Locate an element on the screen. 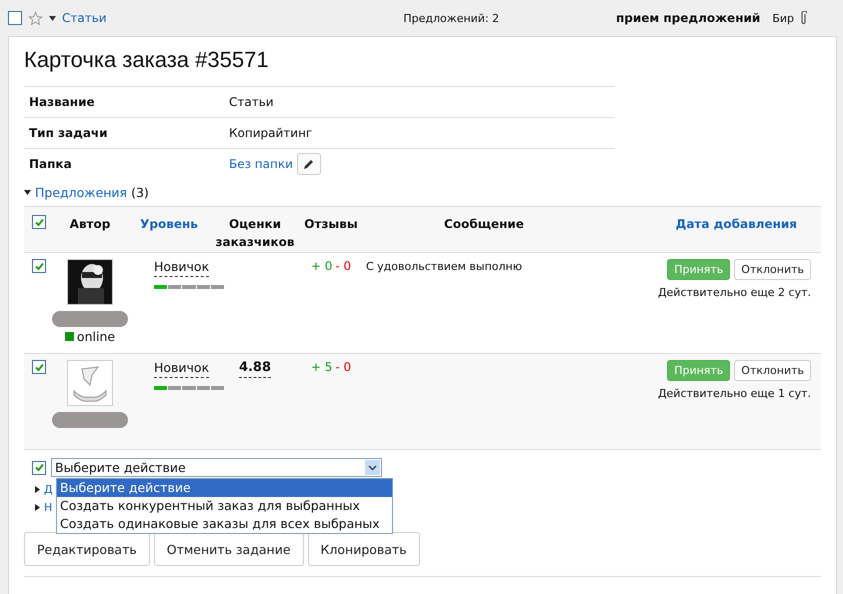 This screenshot has width=843, height=594. user-name: Бир is located at coordinates (783, 18).